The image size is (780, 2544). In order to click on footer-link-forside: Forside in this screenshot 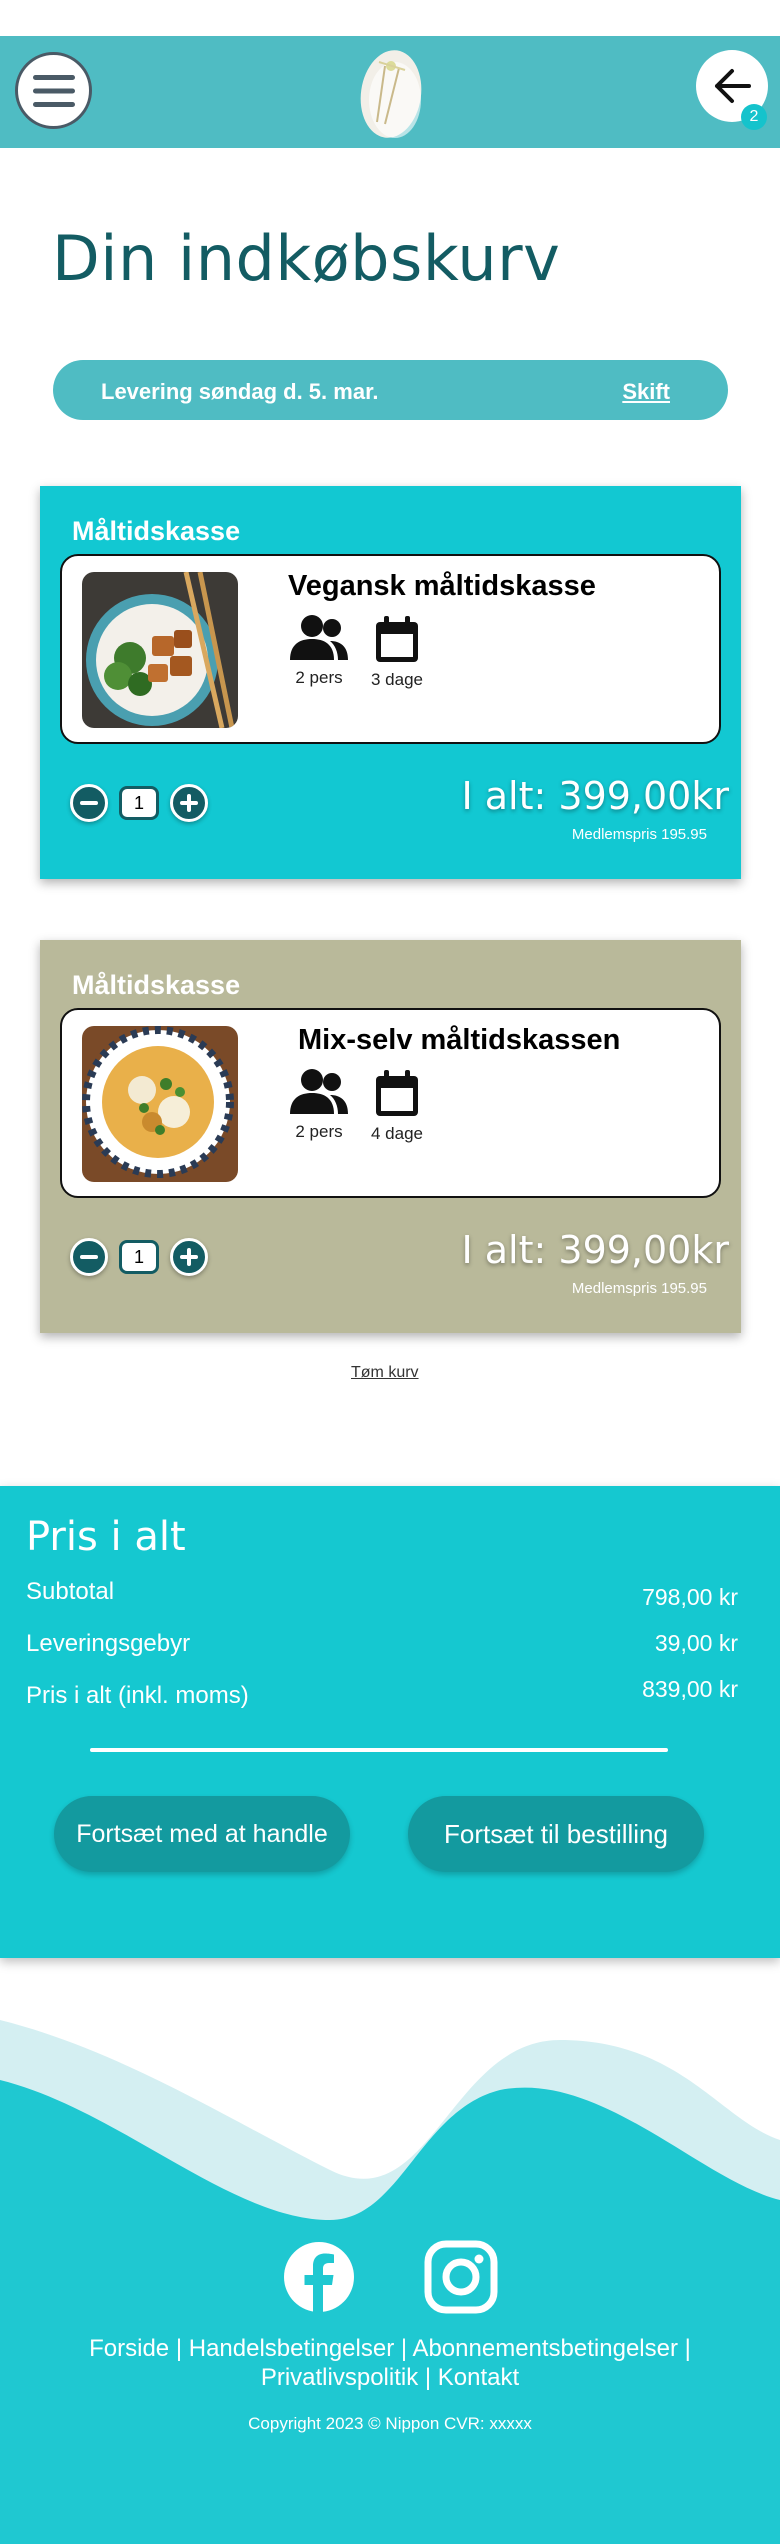, I will do `click(129, 2348)`.